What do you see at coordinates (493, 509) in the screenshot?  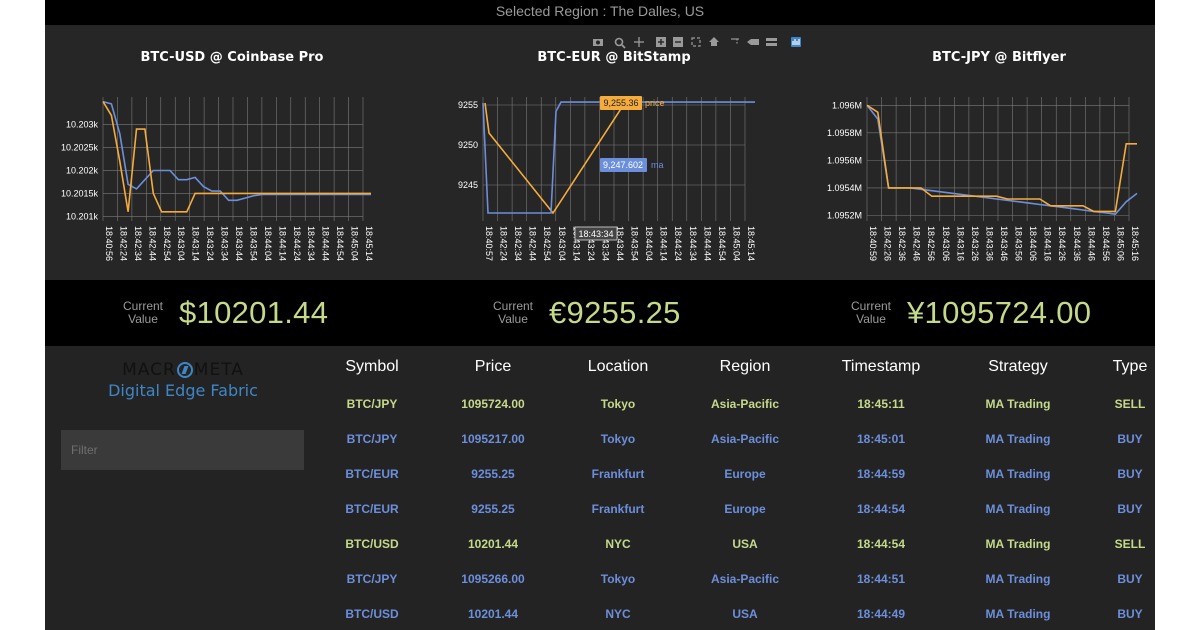 I see `cell-price: 9255.25` at bounding box center [493, 509].